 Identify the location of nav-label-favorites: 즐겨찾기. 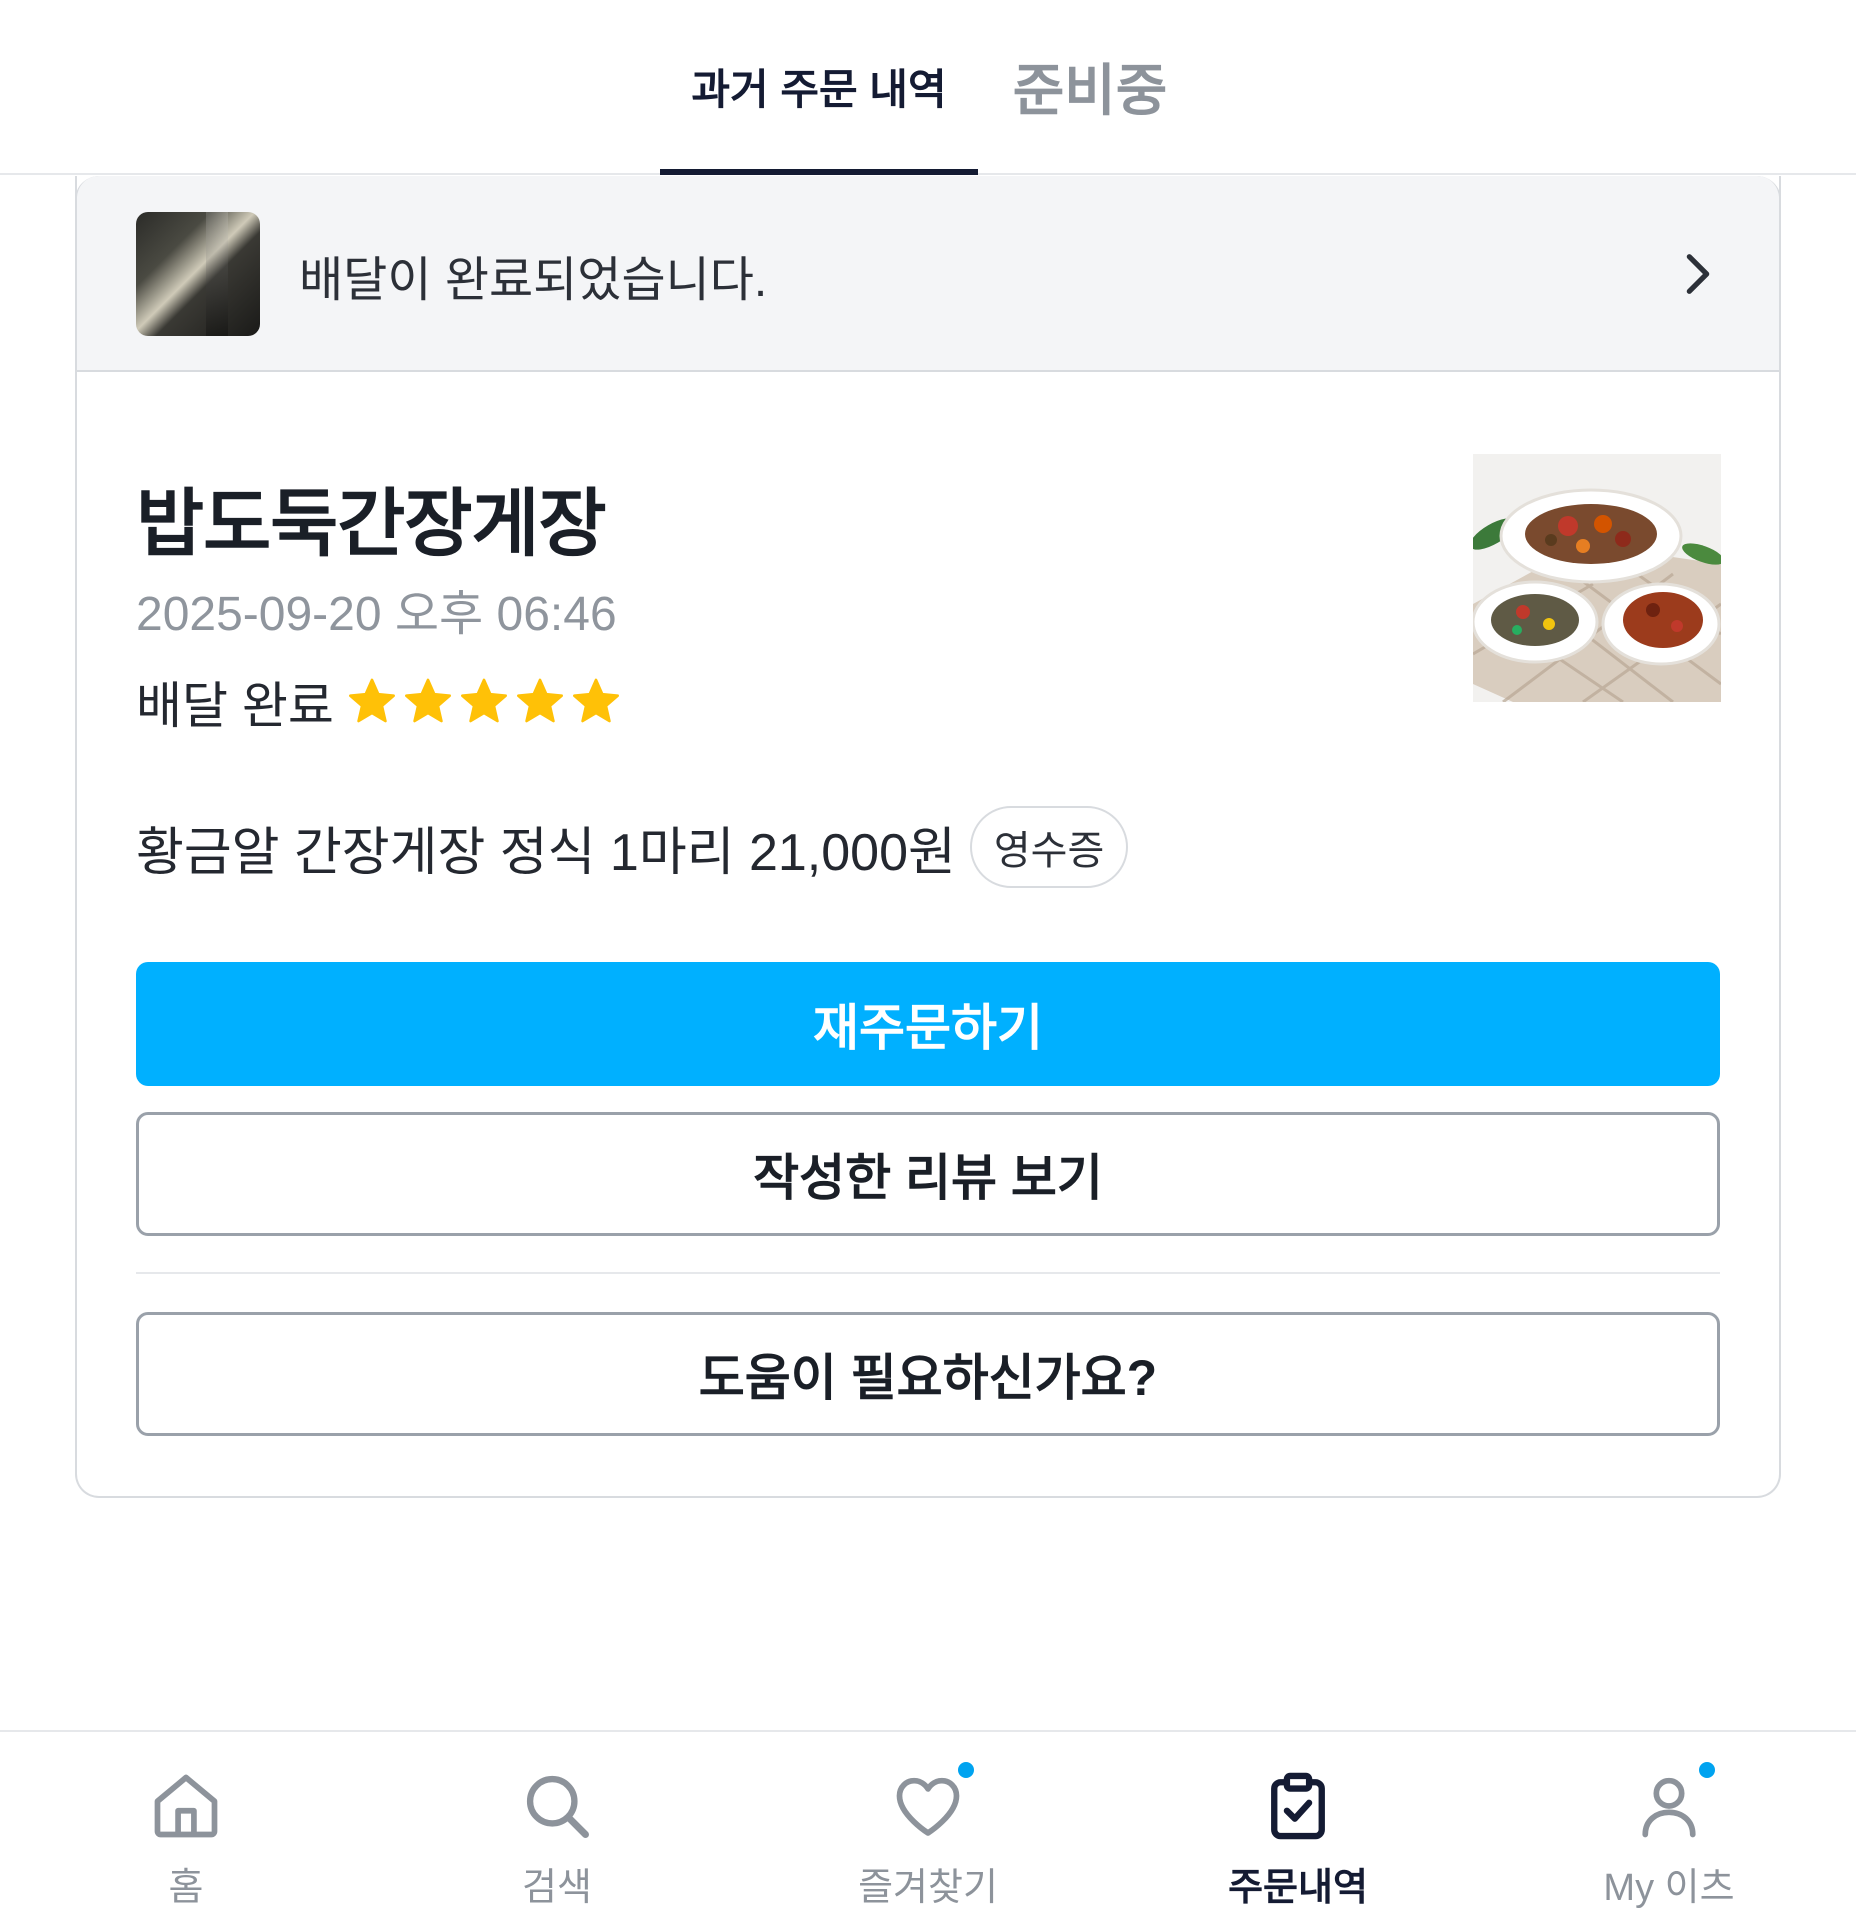
(928, 1888).